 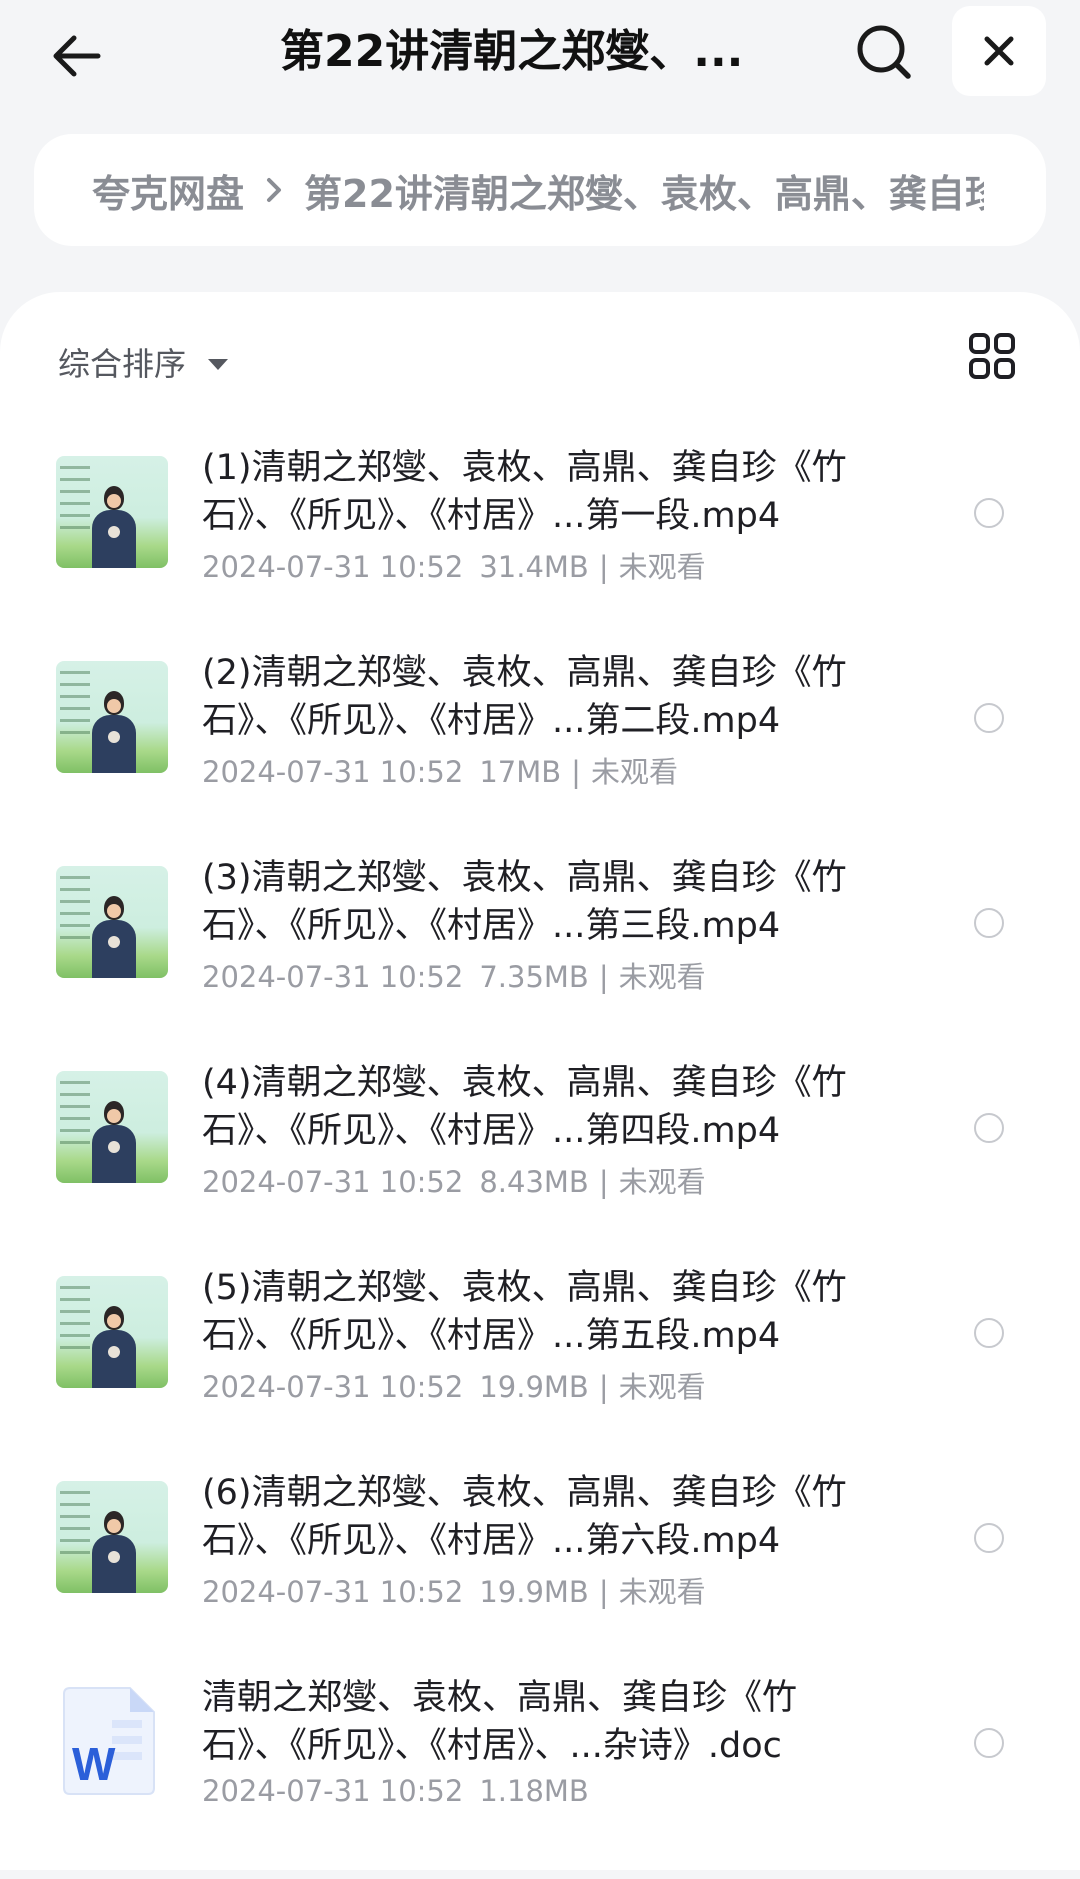 I want to click on back-button, so click(x=76, y=56).